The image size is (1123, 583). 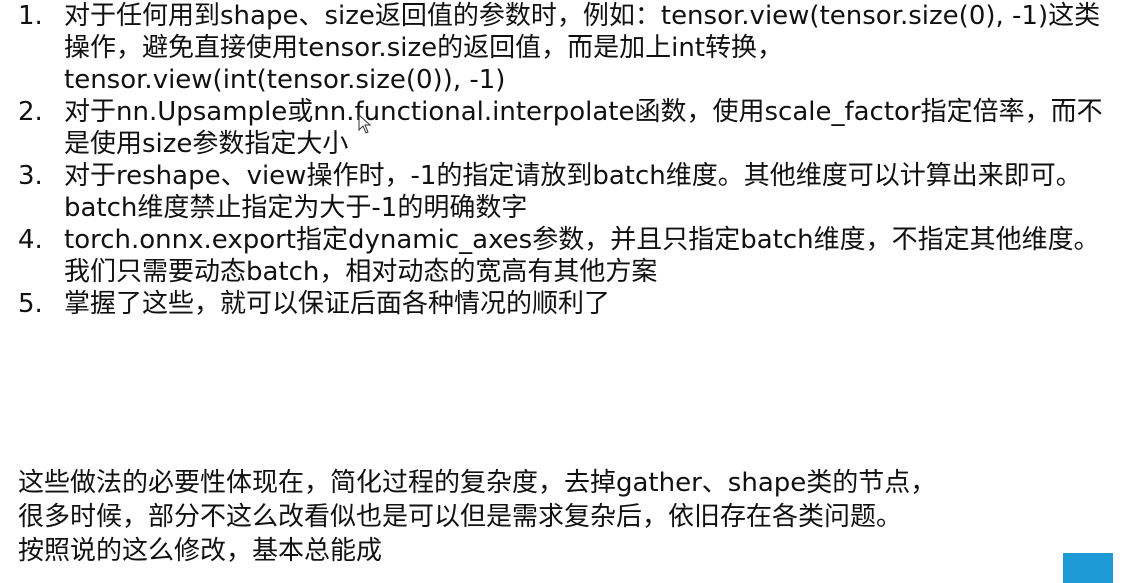 What do you see at coordinates (30, 240) in the screenshot?
I see `list-number: 4.` at bounding box center [30, 240].